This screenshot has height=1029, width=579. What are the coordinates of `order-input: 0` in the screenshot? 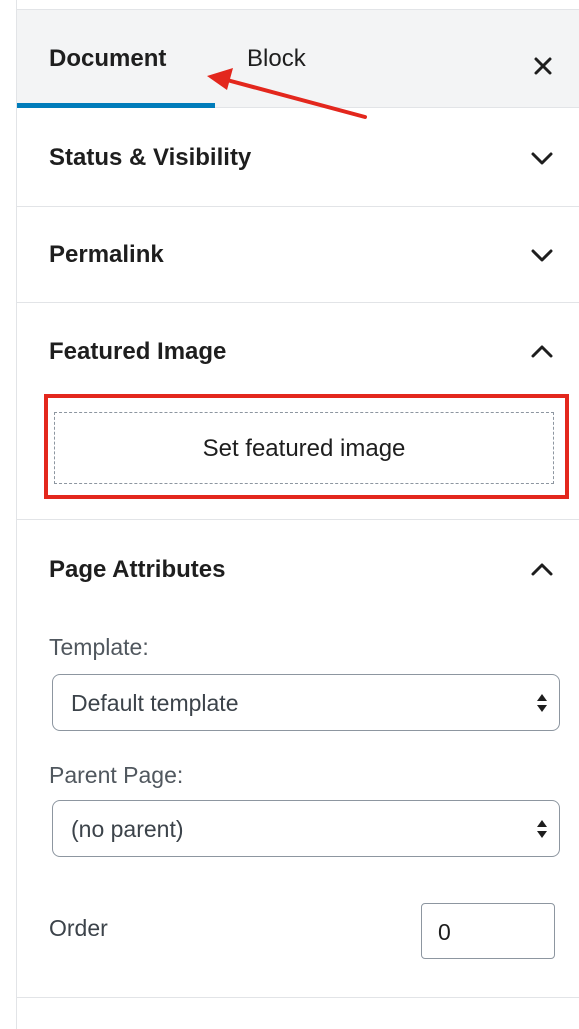 It's located at (488, 931).